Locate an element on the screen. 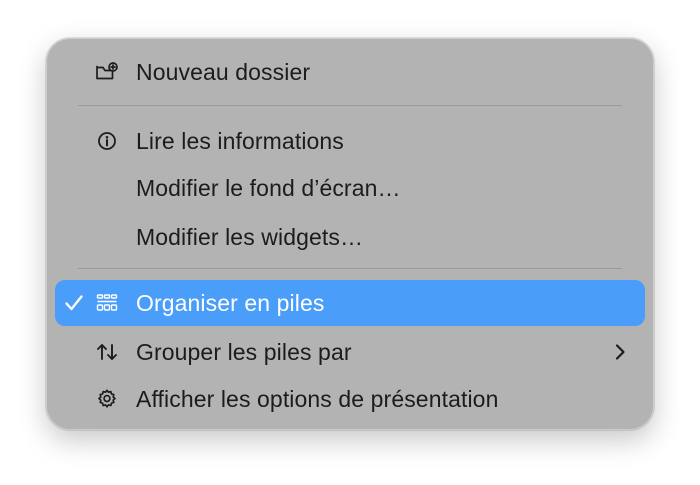 The width and height of the screenshot is (700, 485). stacks-icon is located at coordinates (107, 303).